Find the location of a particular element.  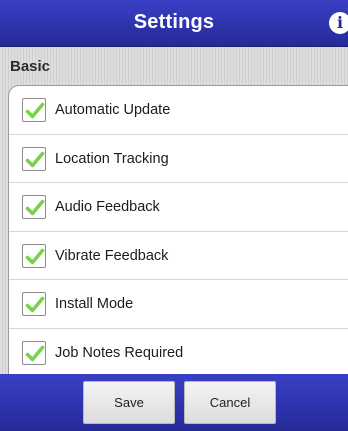

setting-job-notes-required: Job Notes Required is located at coordinates (178, 353).